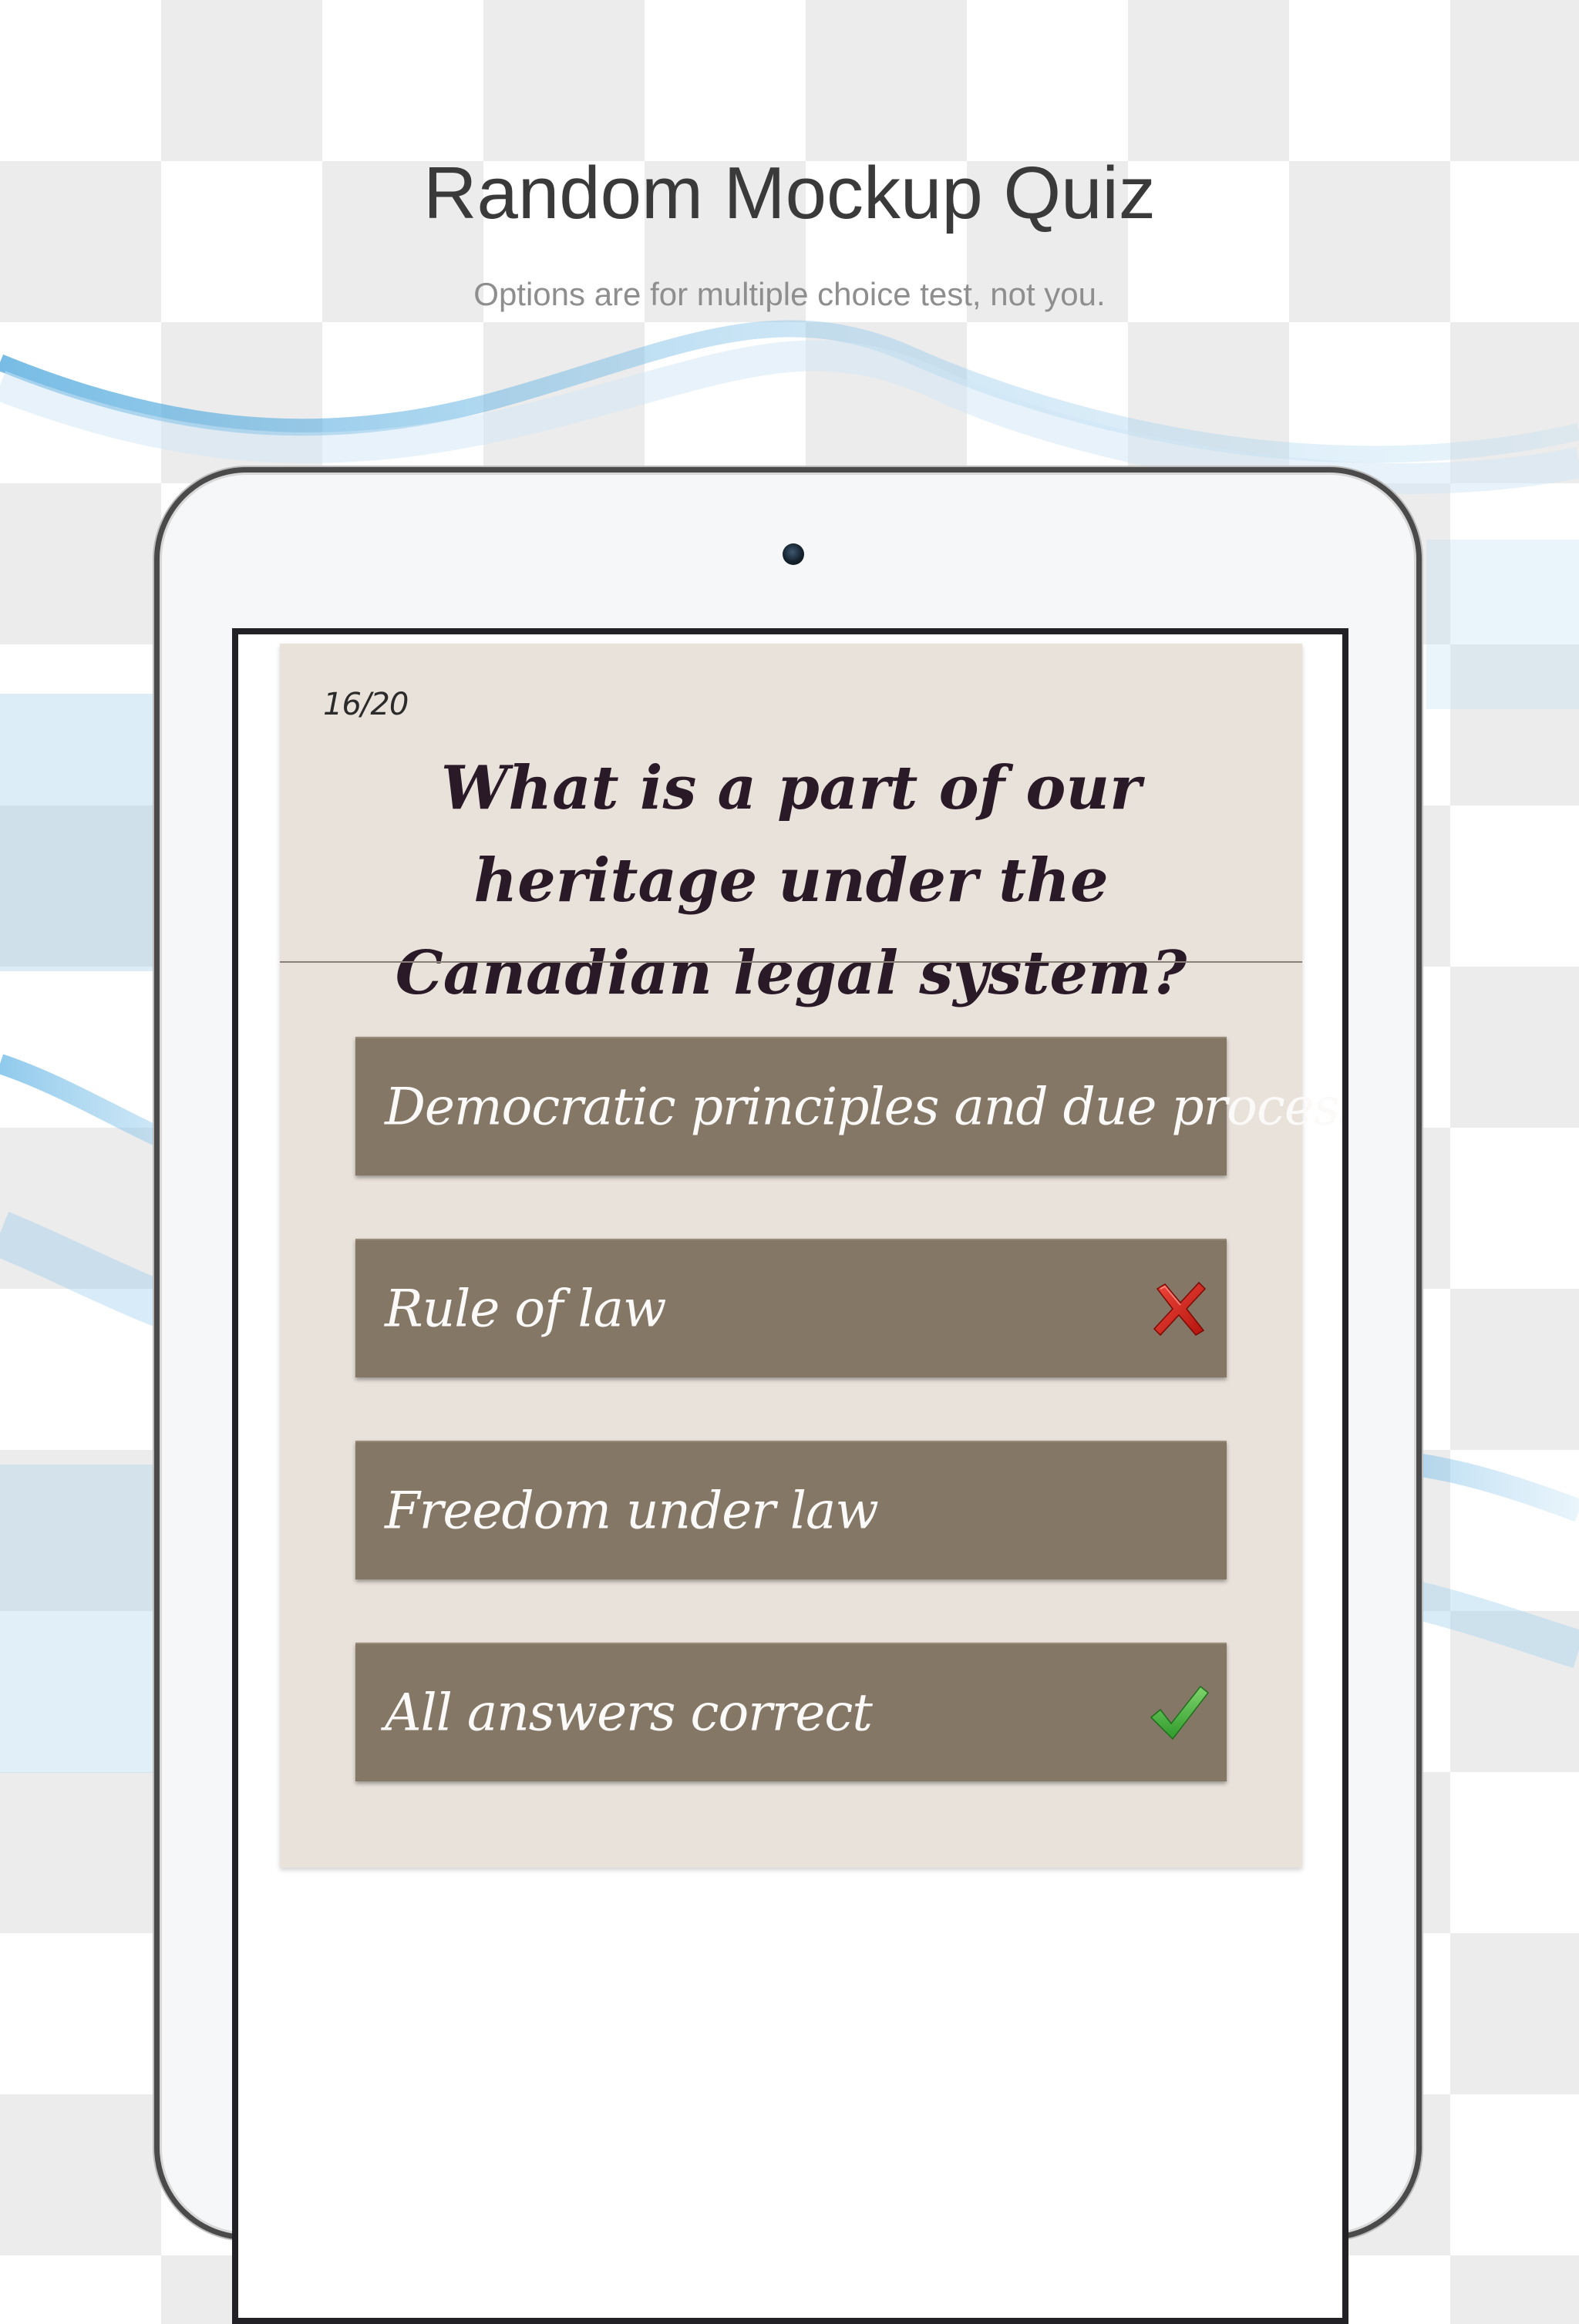 Image resolution: width=1579 pixels, height=2324 pixels. What do you see at coordinates (791, 1308) in the screenshot?
I see `answer-option-2: Rule of law` at bounding box center [791, 1308].